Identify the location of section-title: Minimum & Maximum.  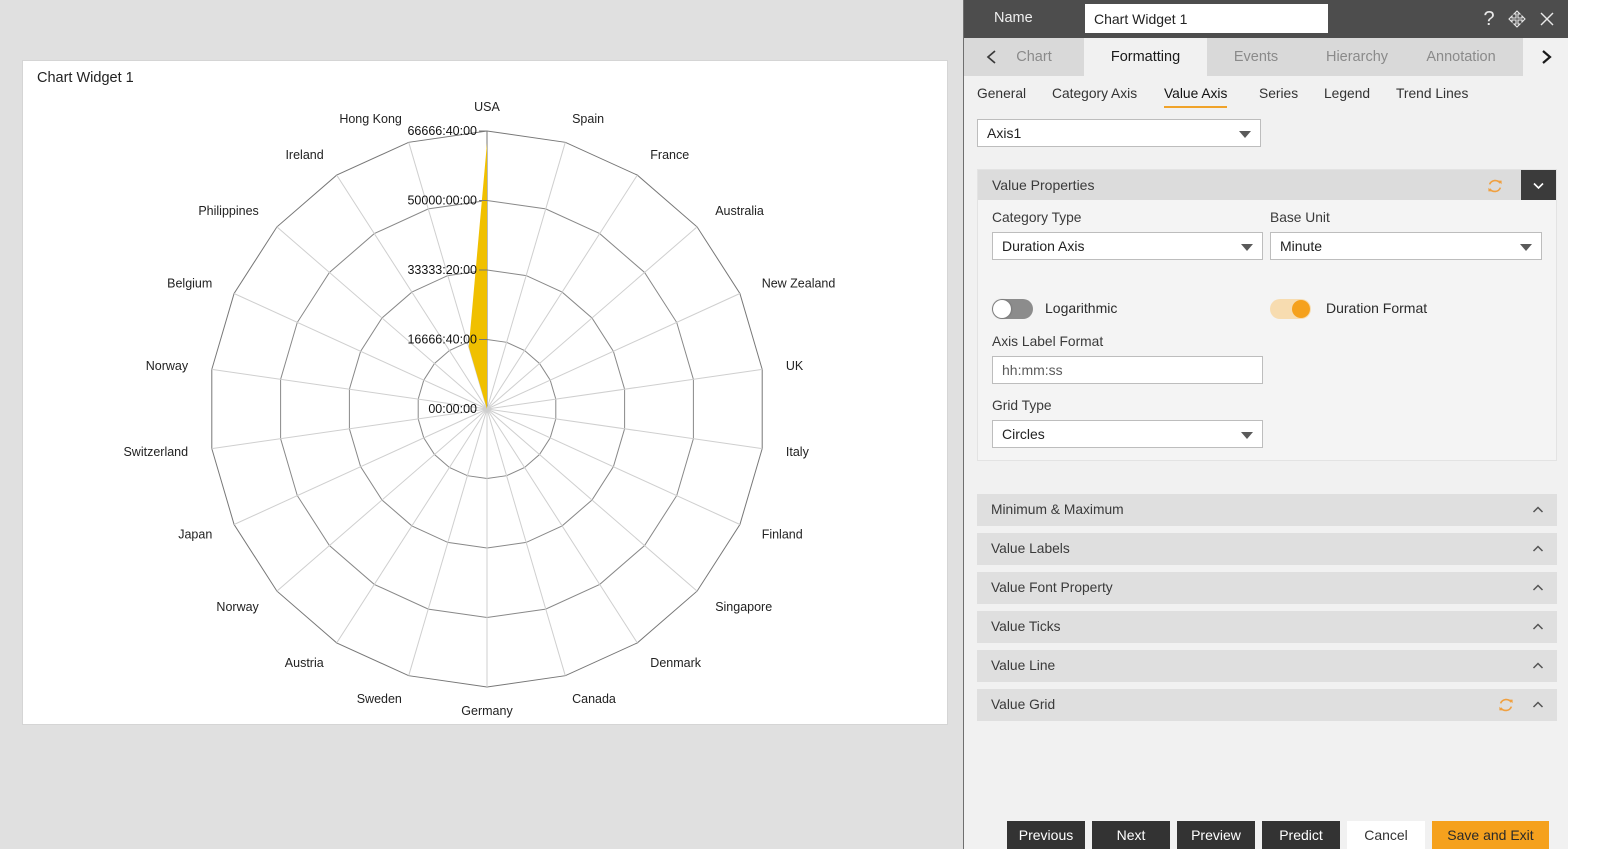
(1057, 509).